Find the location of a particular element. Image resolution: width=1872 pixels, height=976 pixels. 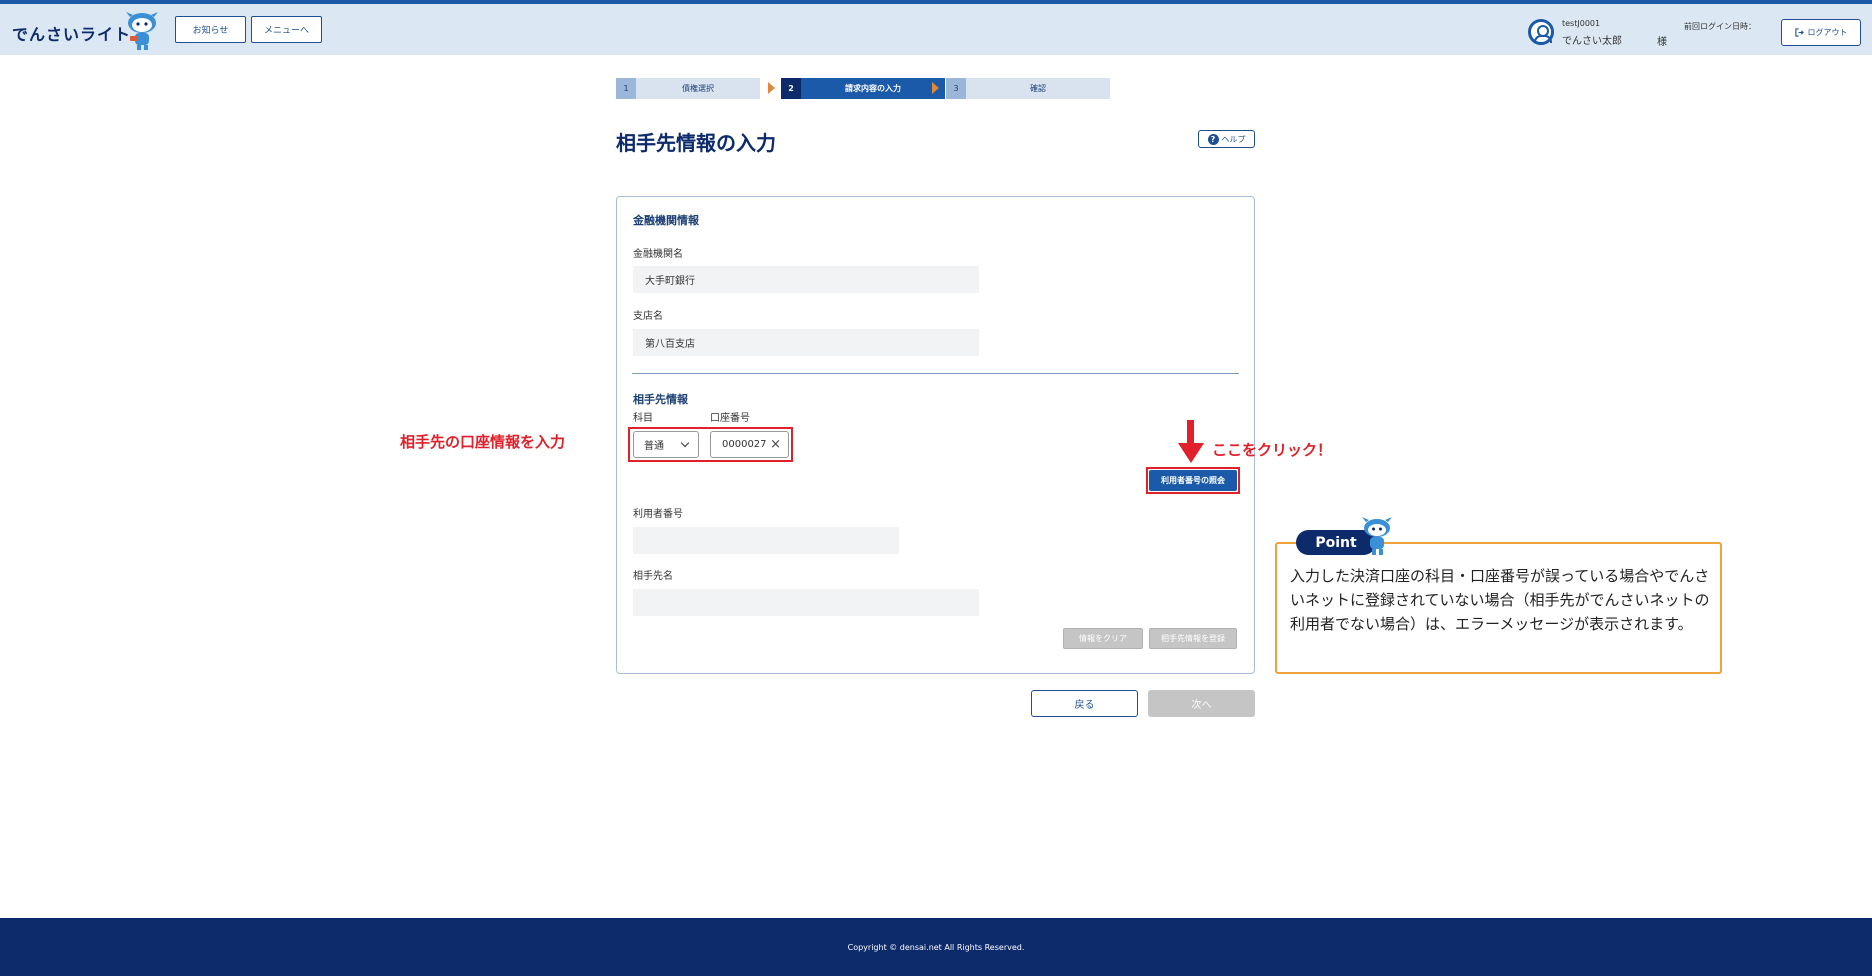

back-button: 戻る is located at coordinates (1084, 703).